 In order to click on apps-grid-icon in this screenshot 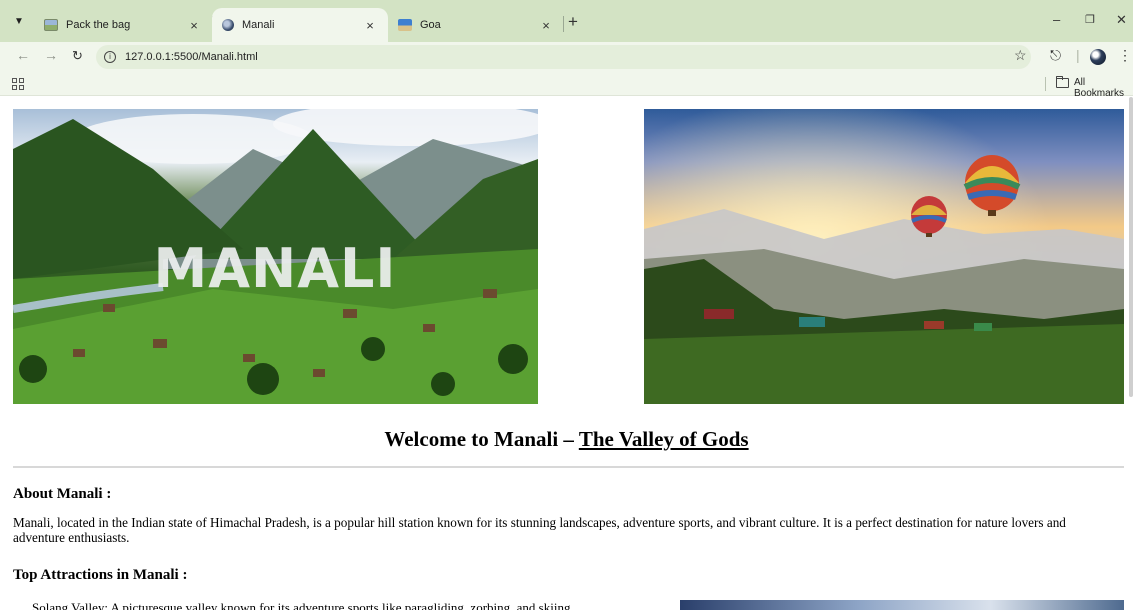, I will do `click(18, 84)`.